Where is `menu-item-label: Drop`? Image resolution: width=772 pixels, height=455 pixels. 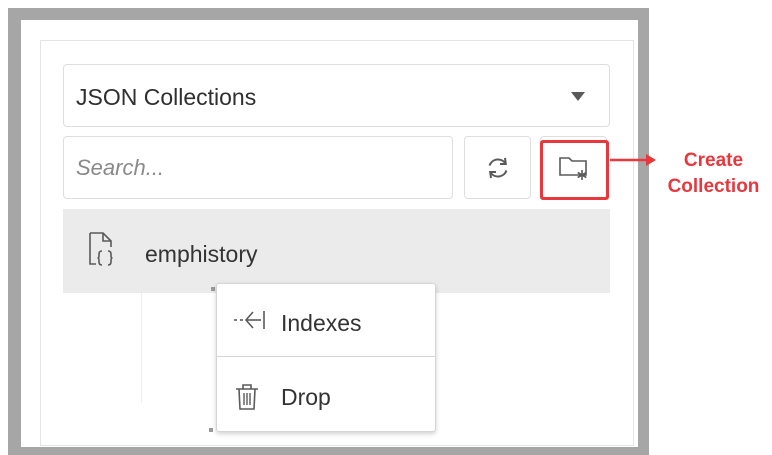 menu-item-label: Drop is located at coordinates (306, 397).